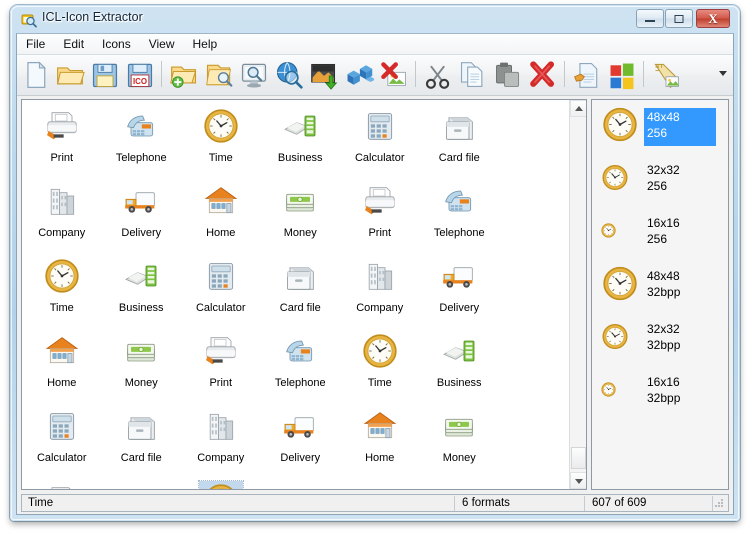  Describe the element at coordinates (380, 127) in the screenshot. I see `calculator-icon` at that location.